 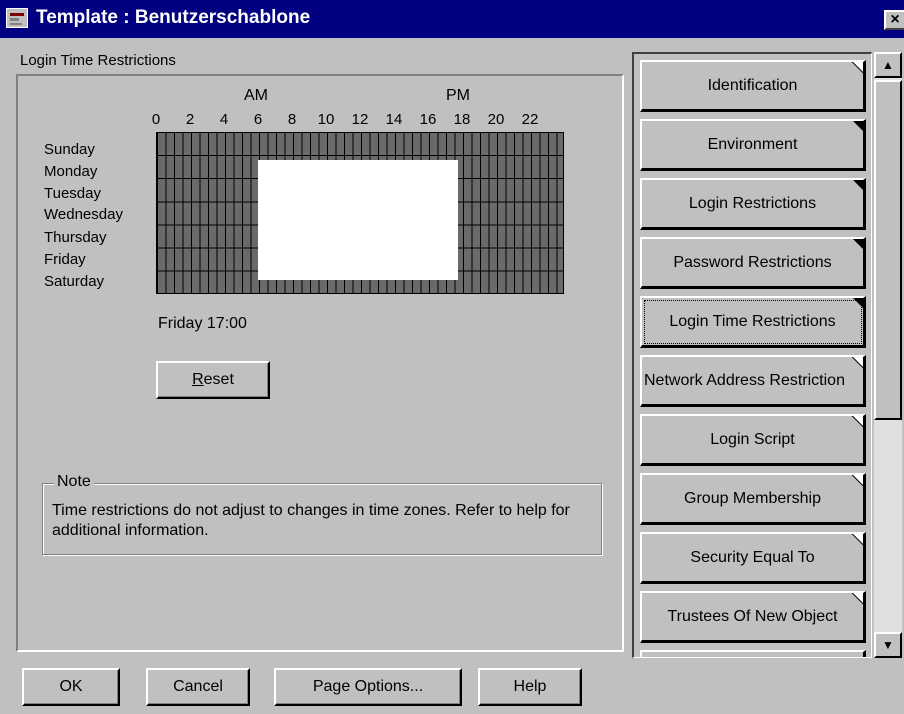 What do you see at coordinates (326, 119) in the screenshot?
I see `hour-label: 10` at bounding box center [326, 119].